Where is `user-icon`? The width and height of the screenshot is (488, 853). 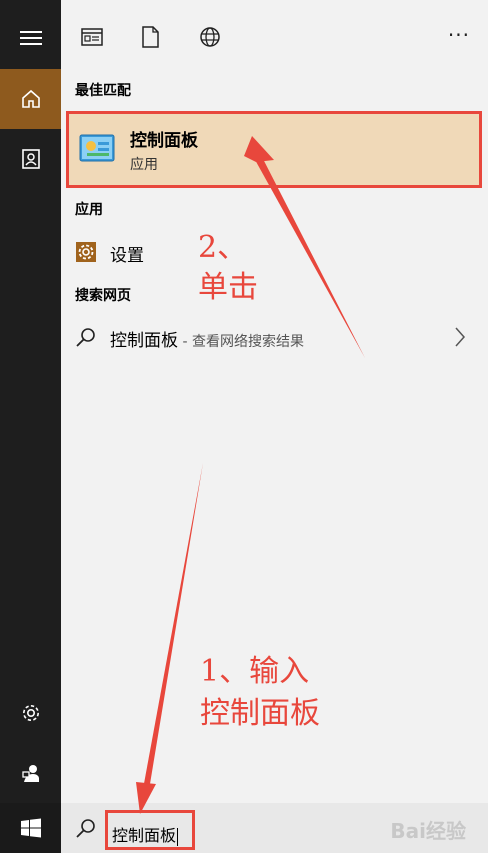 user-icon is located at coordinates (30, 773).